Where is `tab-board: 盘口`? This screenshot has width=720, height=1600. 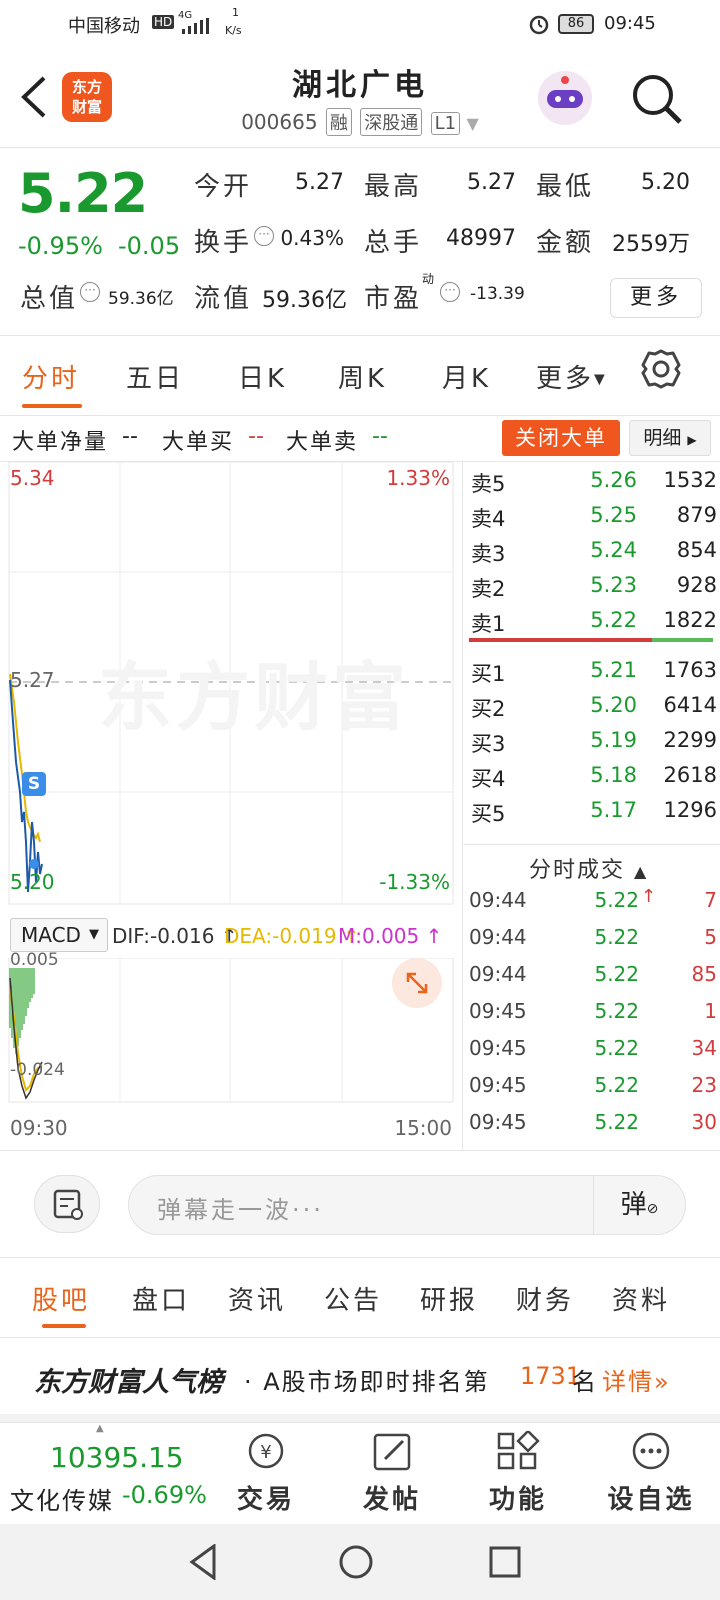 tab-board: 盘口 is located at coordinates (161, 1298).